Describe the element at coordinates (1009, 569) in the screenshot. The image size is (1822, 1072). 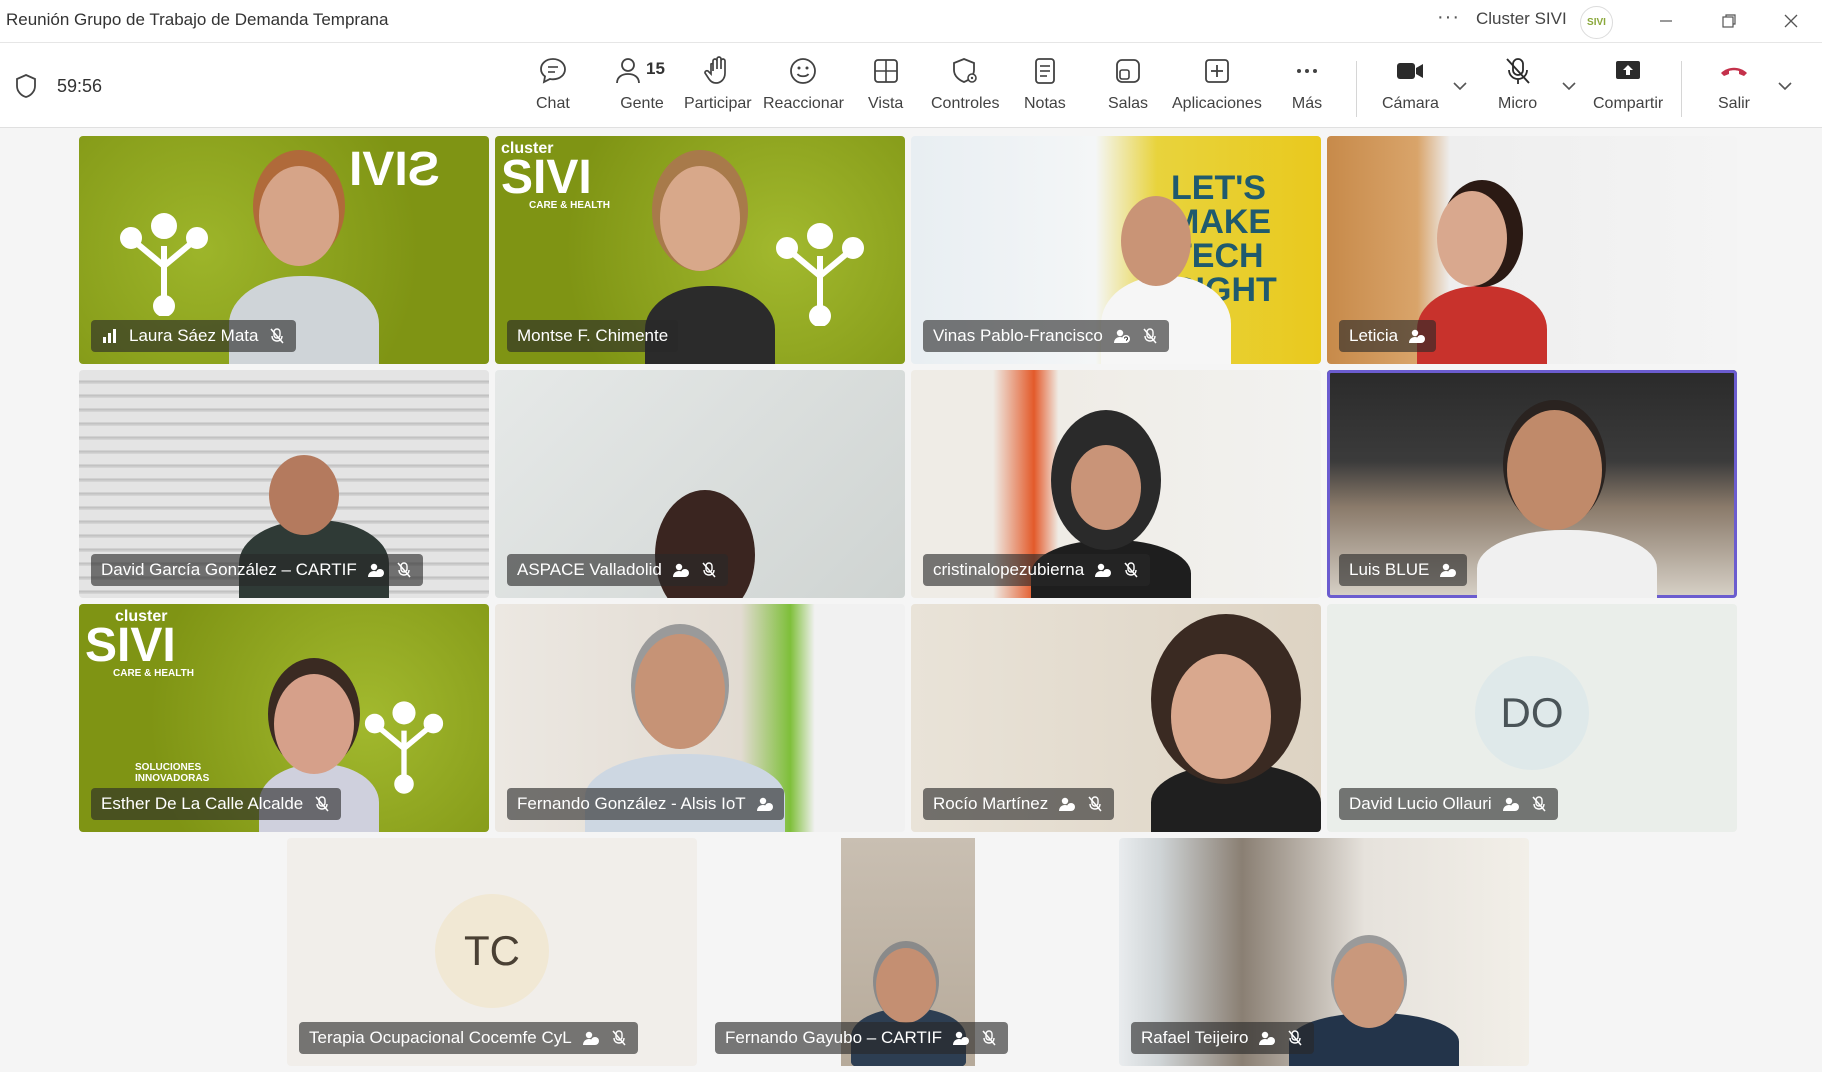
I see `participant-name: cristinalopezubierna` at that location.